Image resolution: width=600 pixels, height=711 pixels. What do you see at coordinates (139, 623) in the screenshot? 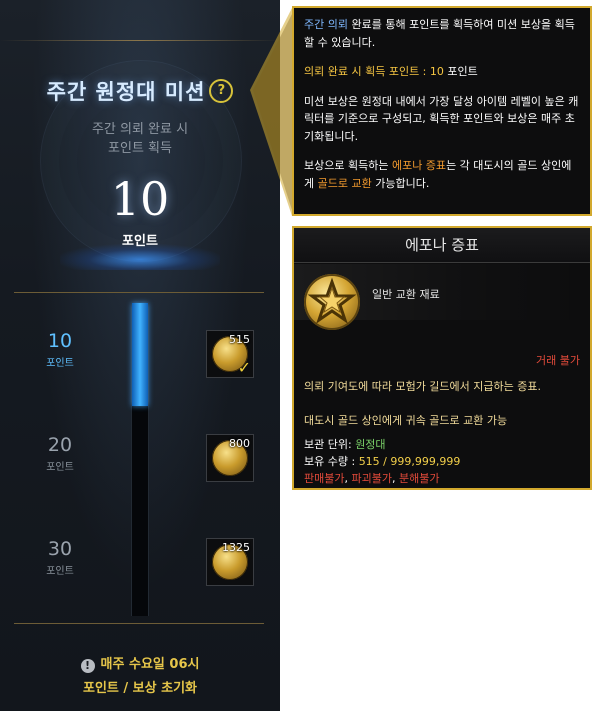
I see `divider-bottom` at bounding box center [139, 623].